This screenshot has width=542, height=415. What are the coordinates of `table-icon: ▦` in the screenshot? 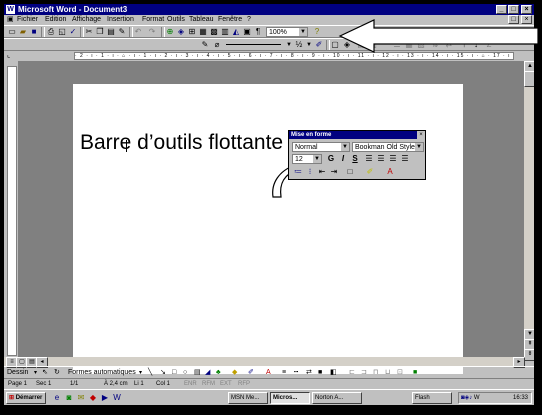 It's located at (203, 32).